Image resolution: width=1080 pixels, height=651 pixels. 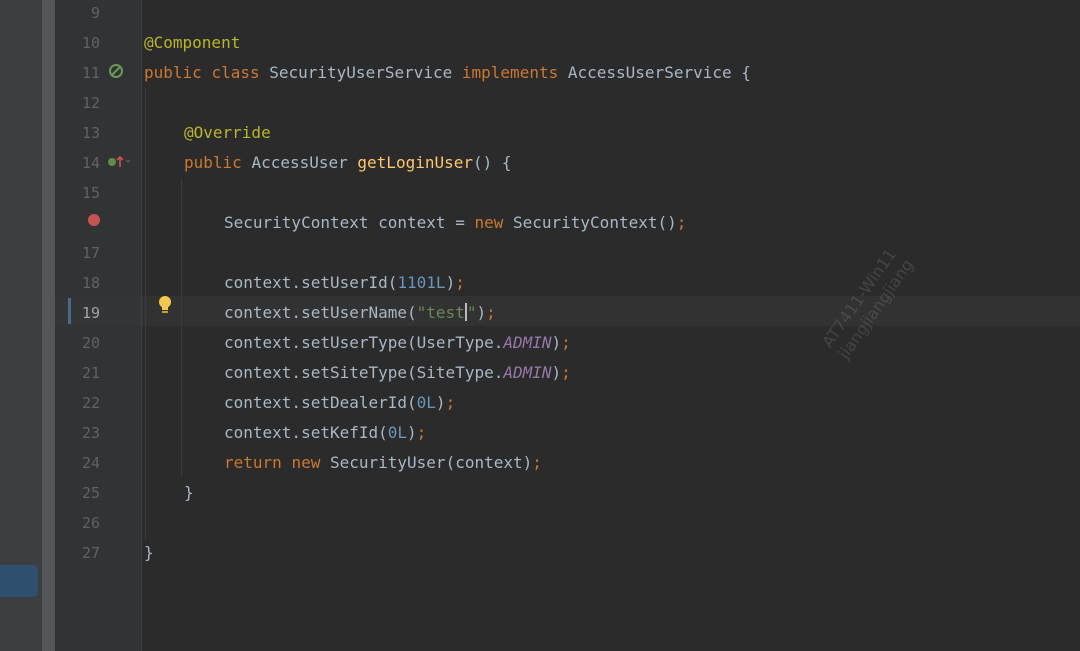 What do you see at coordinates (304, 162) in the screenshot?
I see `code-token: AccessUser` at bounding box center [304, 162].